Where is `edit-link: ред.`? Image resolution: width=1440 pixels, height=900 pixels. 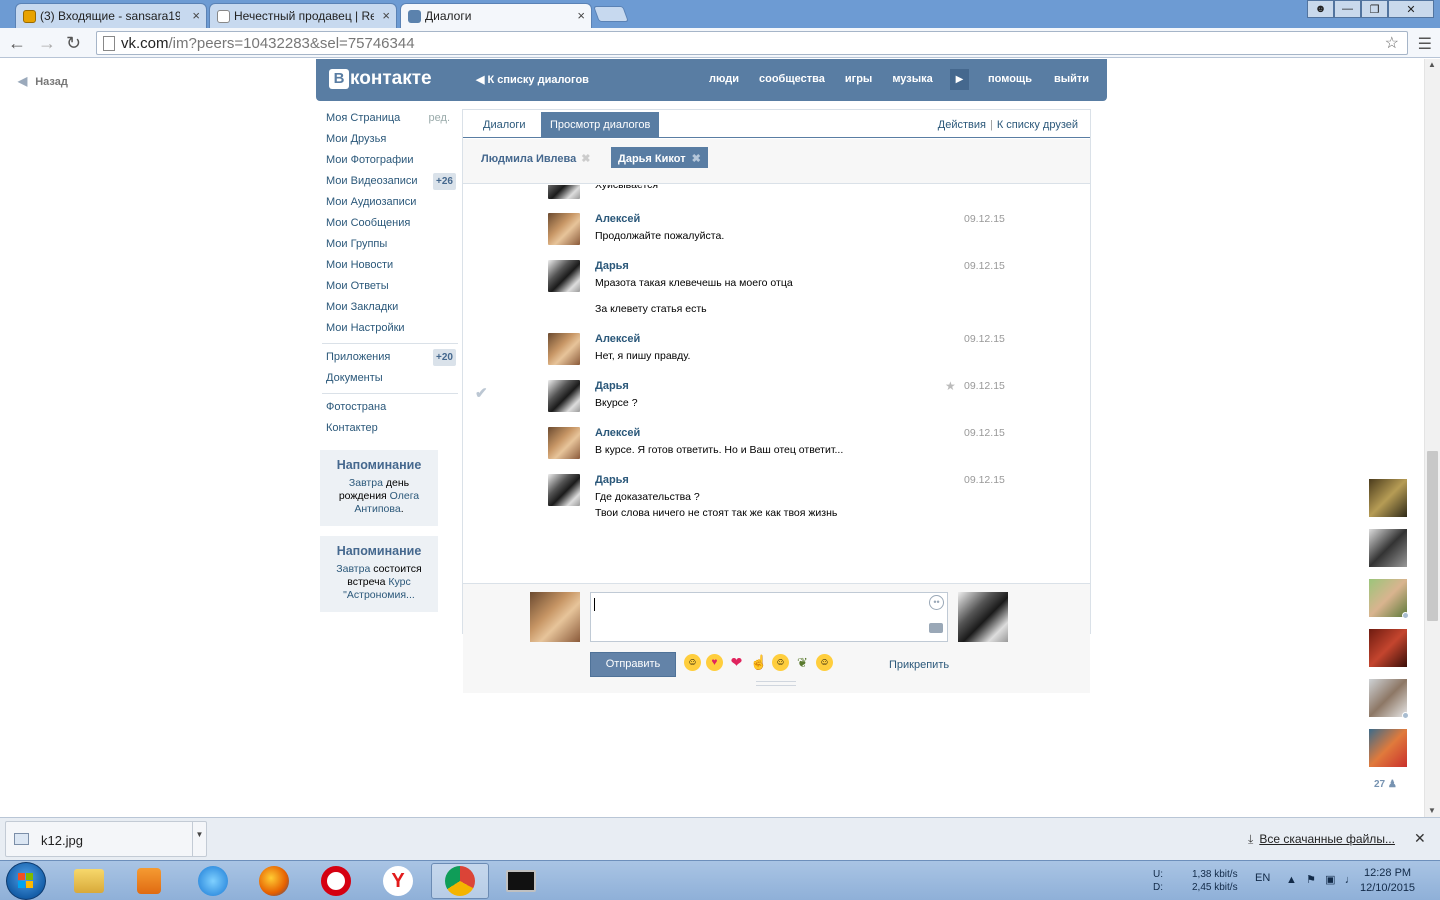 edit-link: ред. is located at coordinates (439, 118).